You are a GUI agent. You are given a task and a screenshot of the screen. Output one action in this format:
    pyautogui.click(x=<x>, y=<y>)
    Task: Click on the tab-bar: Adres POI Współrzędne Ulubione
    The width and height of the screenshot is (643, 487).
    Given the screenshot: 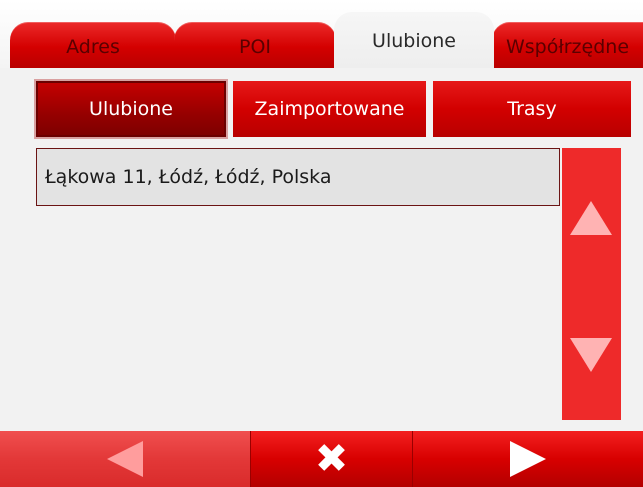 What is the action you would take?
    pyautogui.click(x=321, y=34)
    